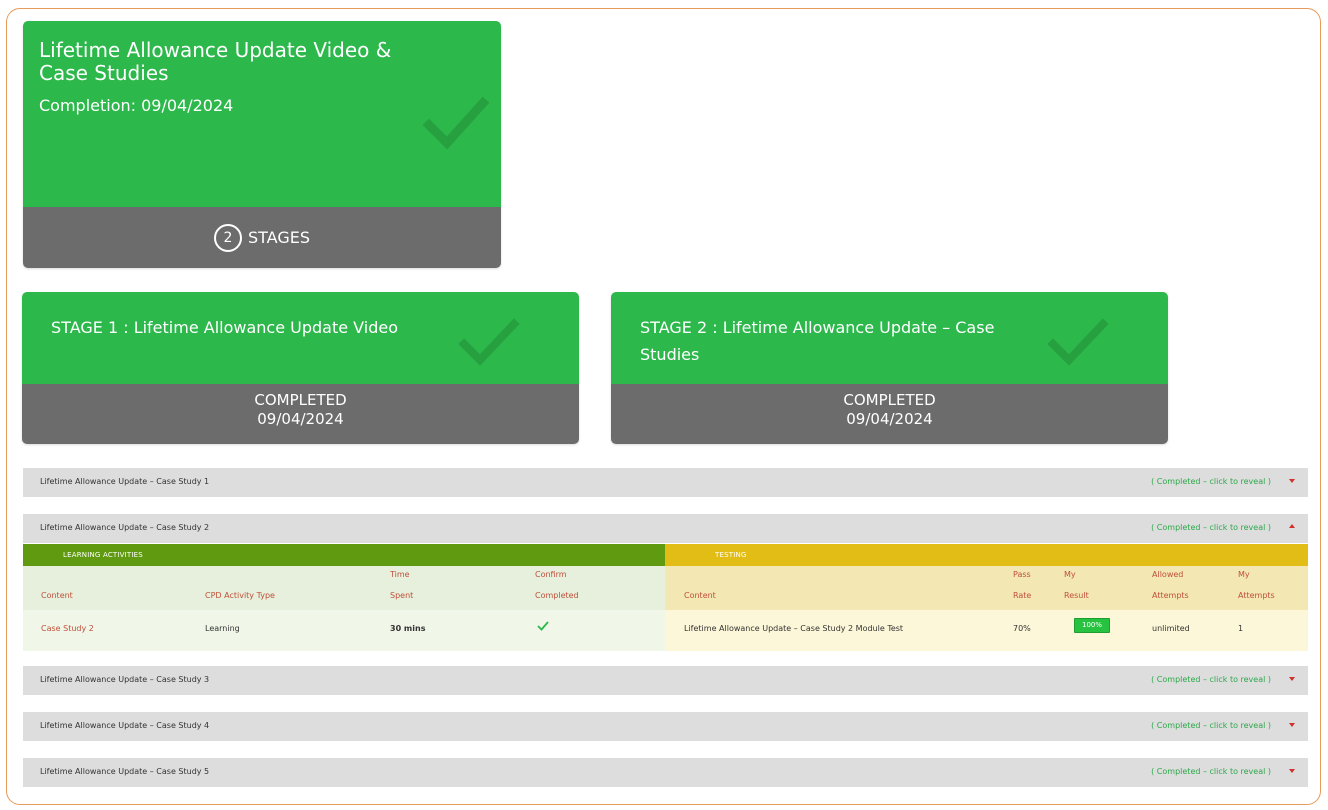 Image resolution: width=1328 pixels, height=810 pixels. I want to click on col-header-cpd-type: CPD Activity Type, so click(240, 595).